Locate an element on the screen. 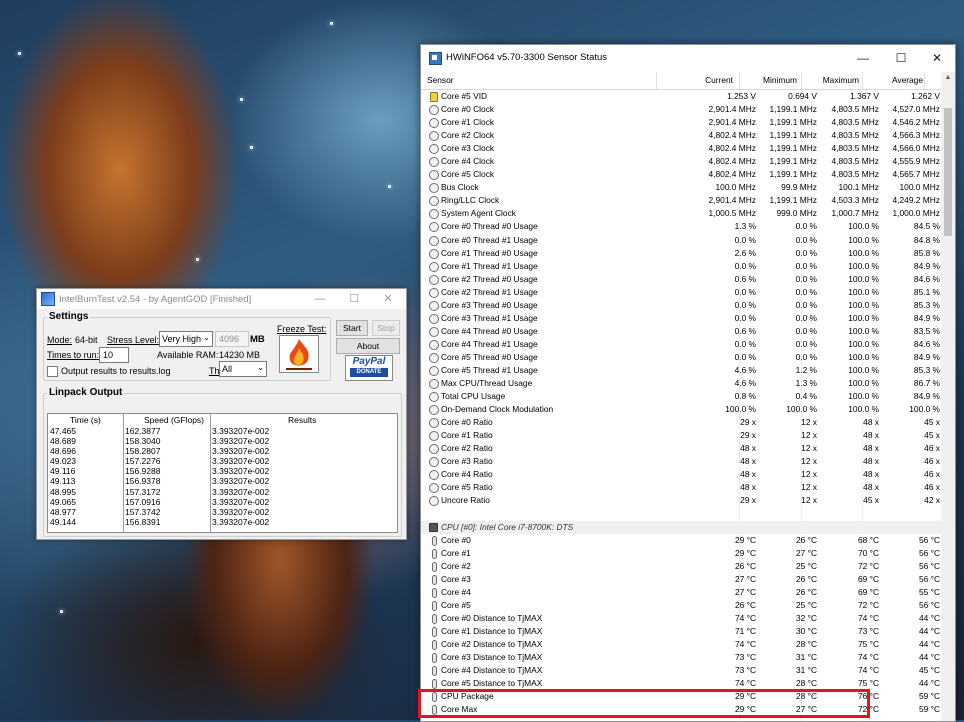 Image resolution: width=964 pixels, height=722 pixels. sensor-average-value: 85.3 % is located at coordinates (926, 369).